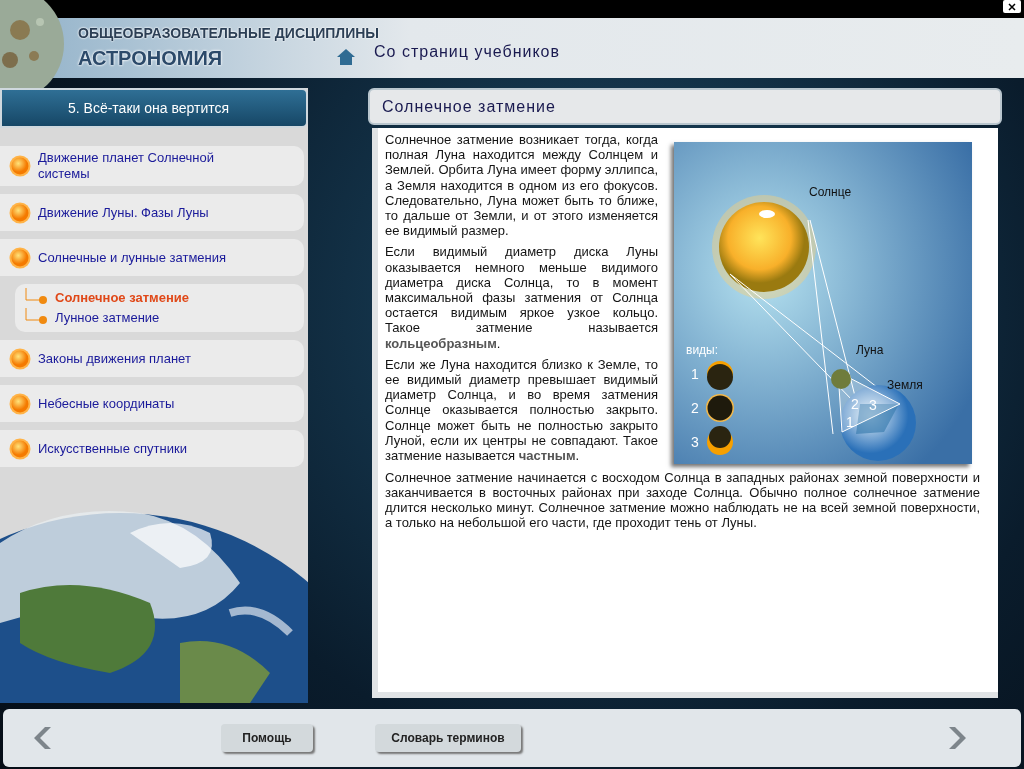  What do you see at coordinates (695, 374) in the screenshot?
I see `type-number: 1` at bounding box center [695, 374].